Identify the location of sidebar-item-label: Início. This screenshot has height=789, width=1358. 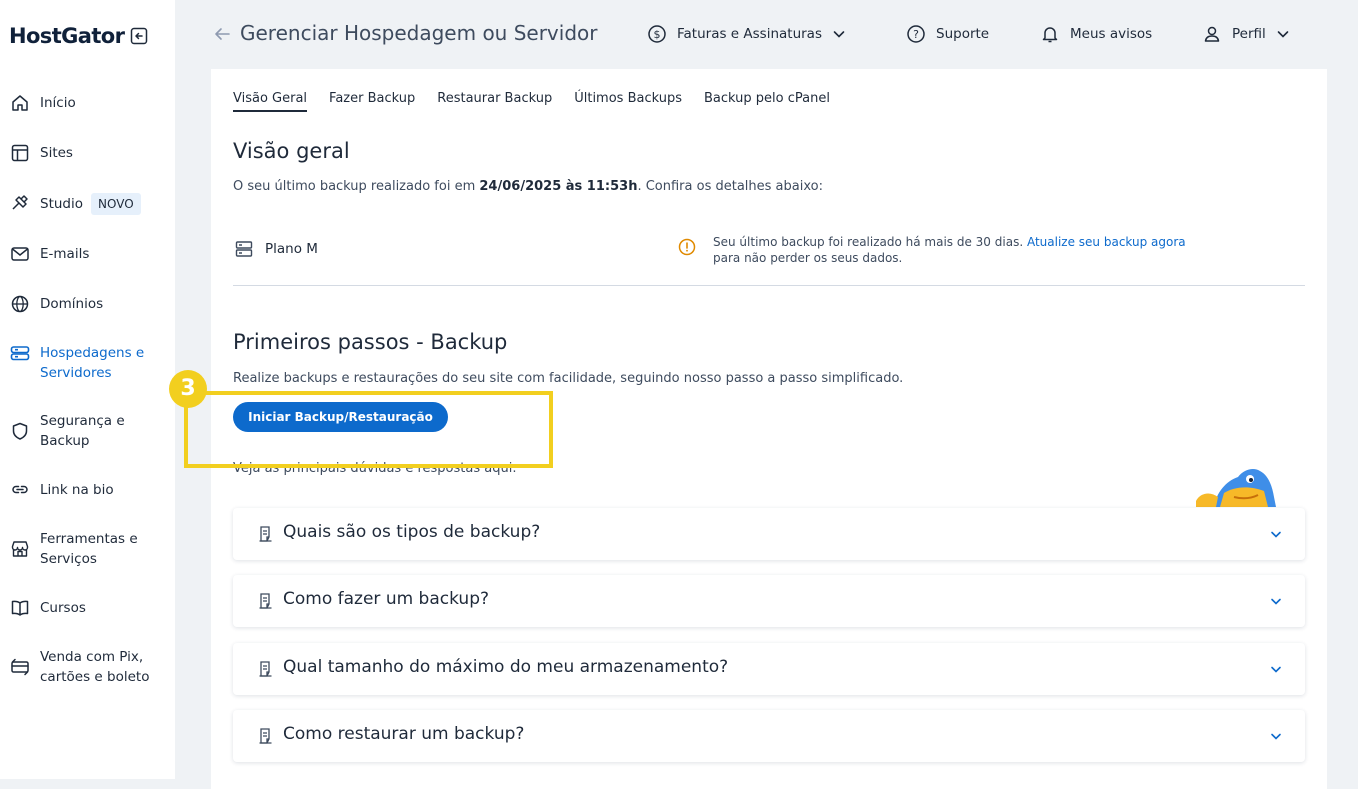
(58, 103).